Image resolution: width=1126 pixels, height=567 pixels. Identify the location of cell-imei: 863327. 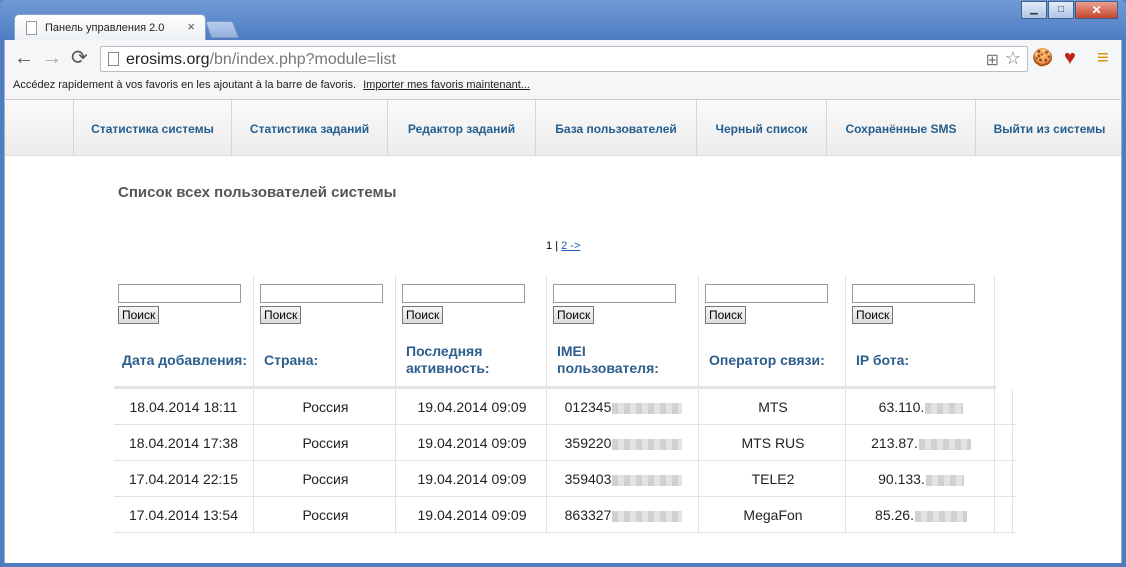
(623, 515).